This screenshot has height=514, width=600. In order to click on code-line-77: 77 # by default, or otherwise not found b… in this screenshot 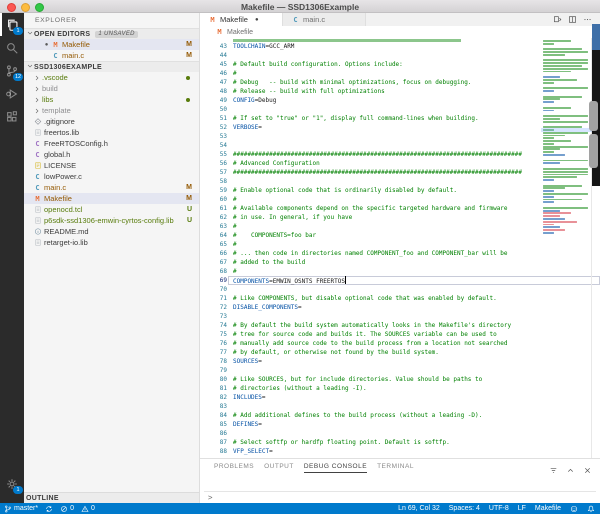, I will do `click(400, 352)`.